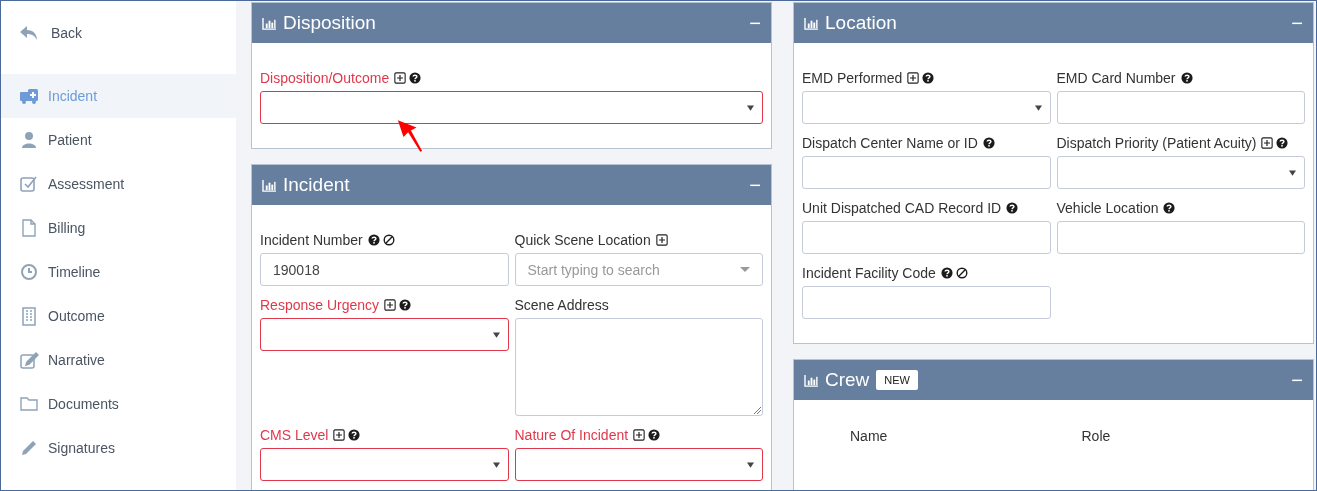 The height and width of the screenshot is (491, 1317). What do you see at coordinates (118, 272) in the screenshot?
I see `sidebar-item: Timeline` at bounding box center [118, 272].